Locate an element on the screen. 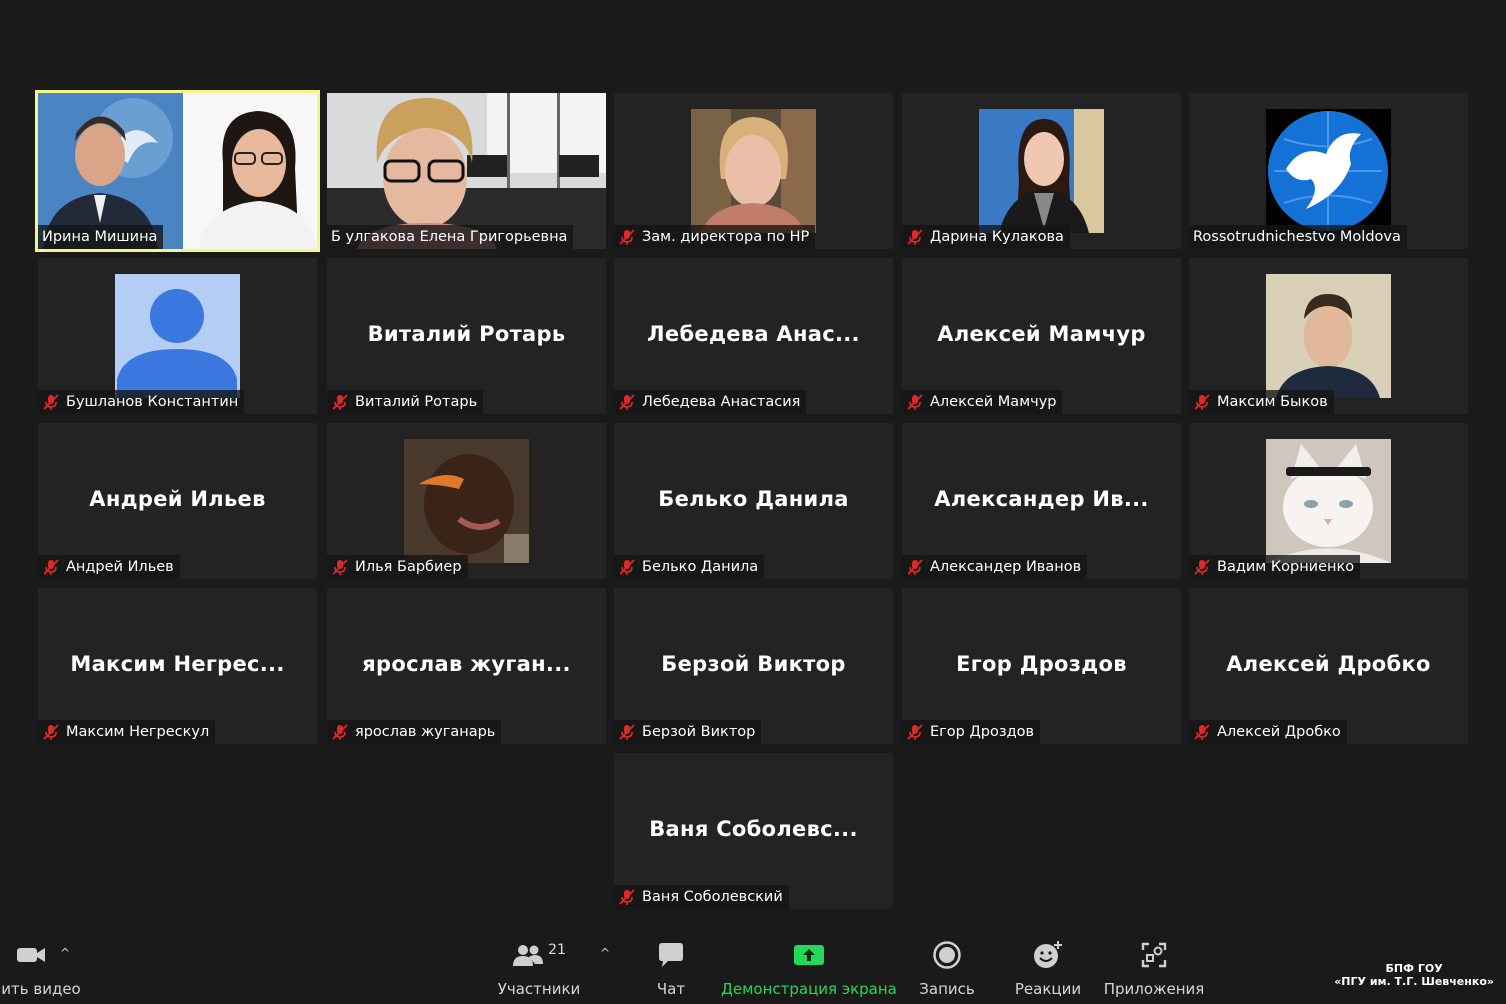 Image resolution: width=1506 pixels, height=1004 pixels. participant-tile: Вадим Корниенко is located at coordinates (1328, 501).